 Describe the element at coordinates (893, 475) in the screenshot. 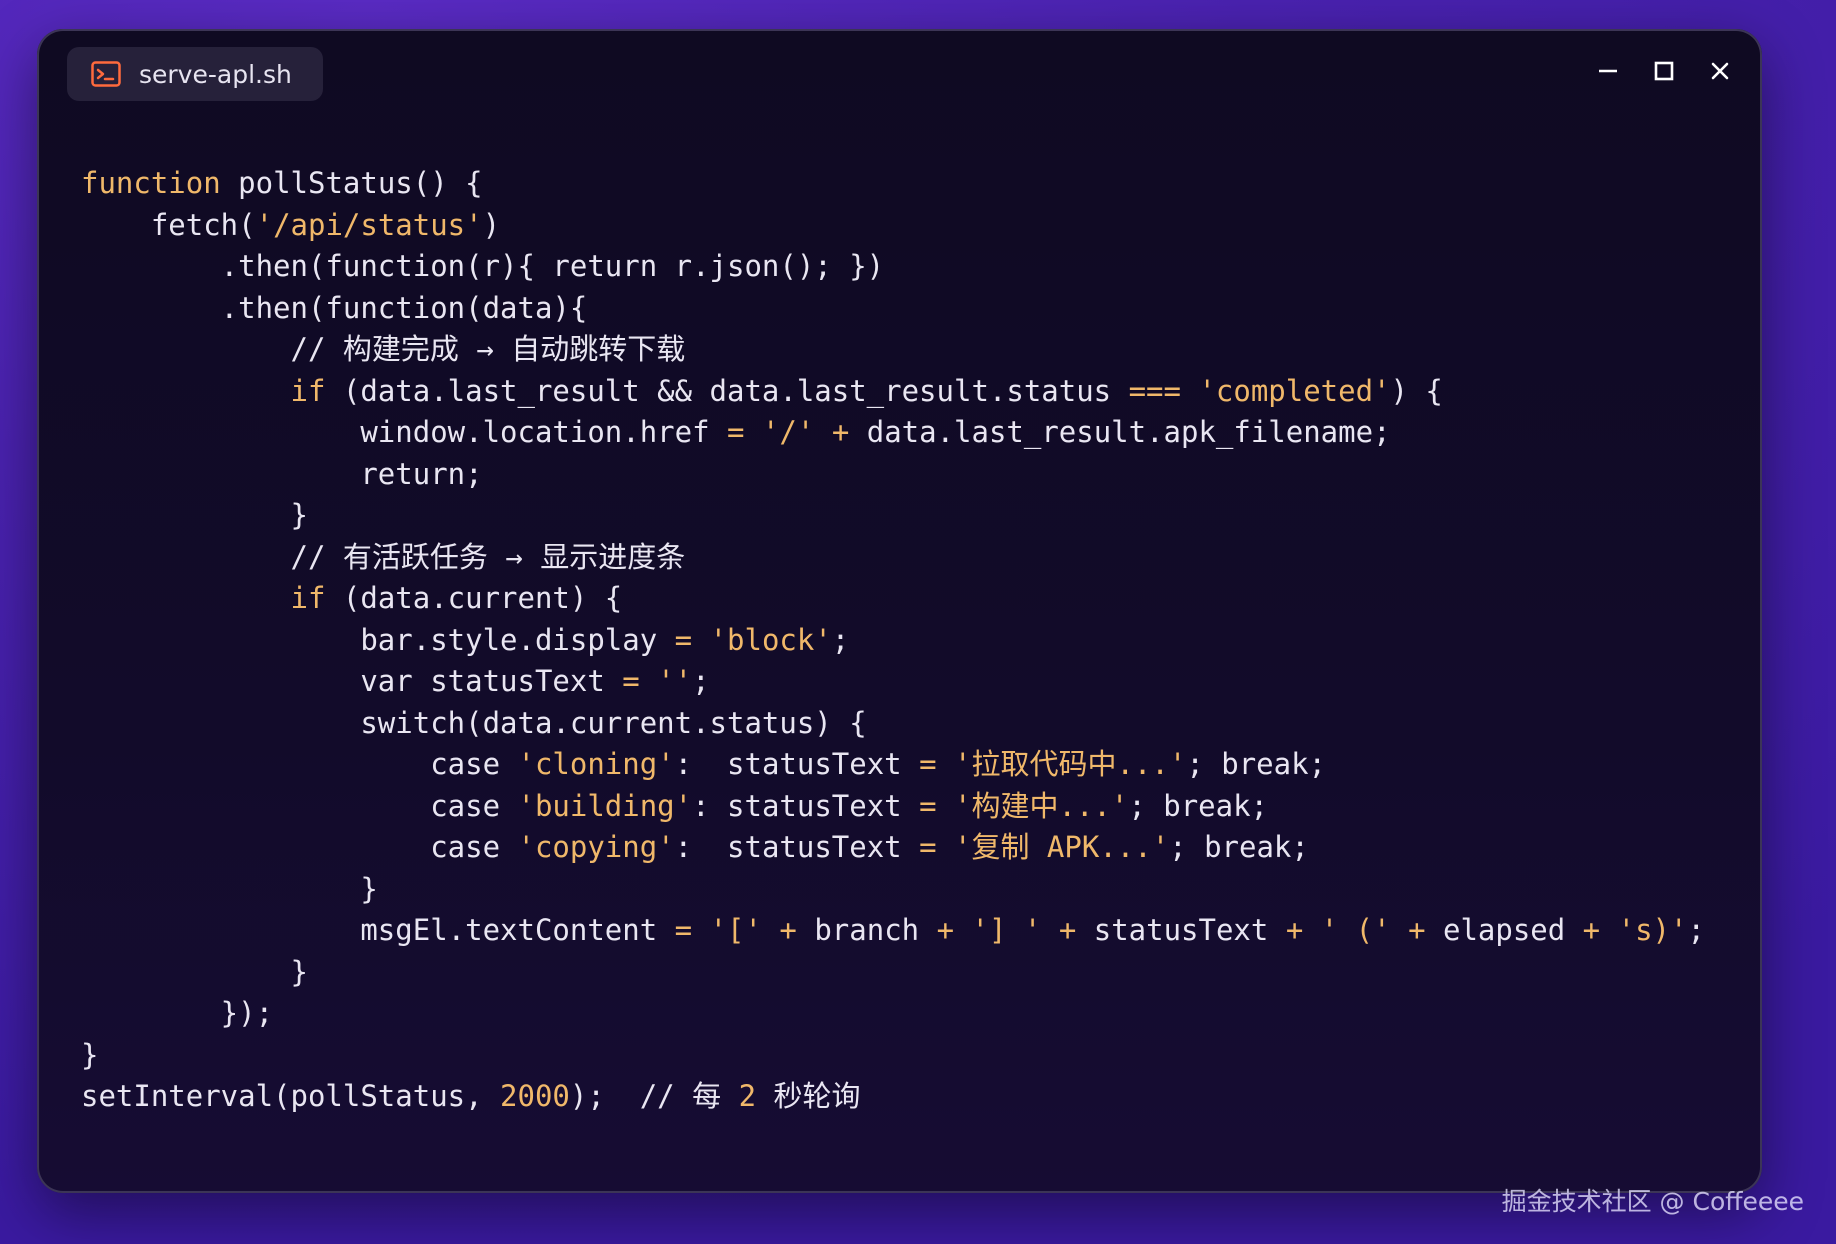

I see `code-line: return;` at that location.